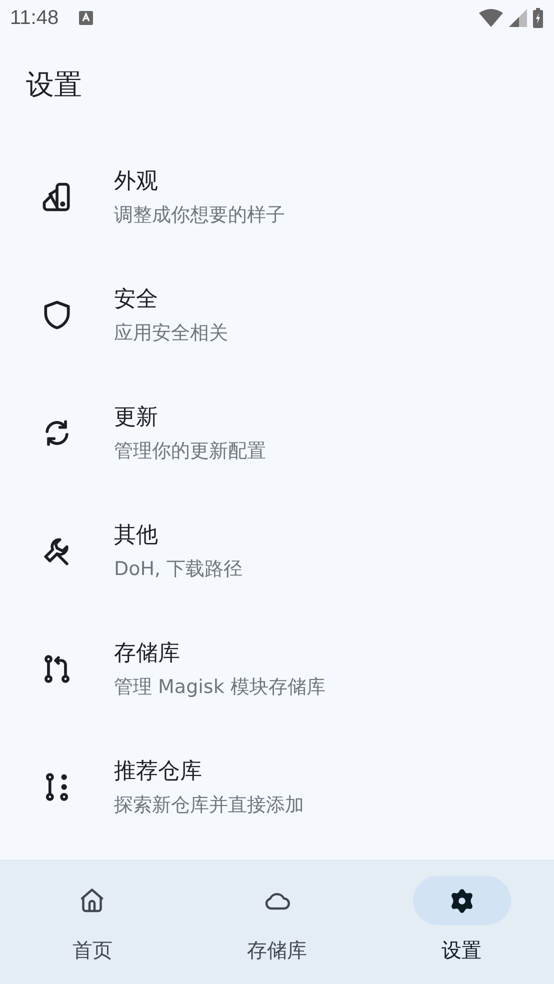 This screenshot has height=984, width=554. What do you see at coordinates (54, 85) in the screenshot?
I see `page-title: 设置` at bounding box center [54, 85].